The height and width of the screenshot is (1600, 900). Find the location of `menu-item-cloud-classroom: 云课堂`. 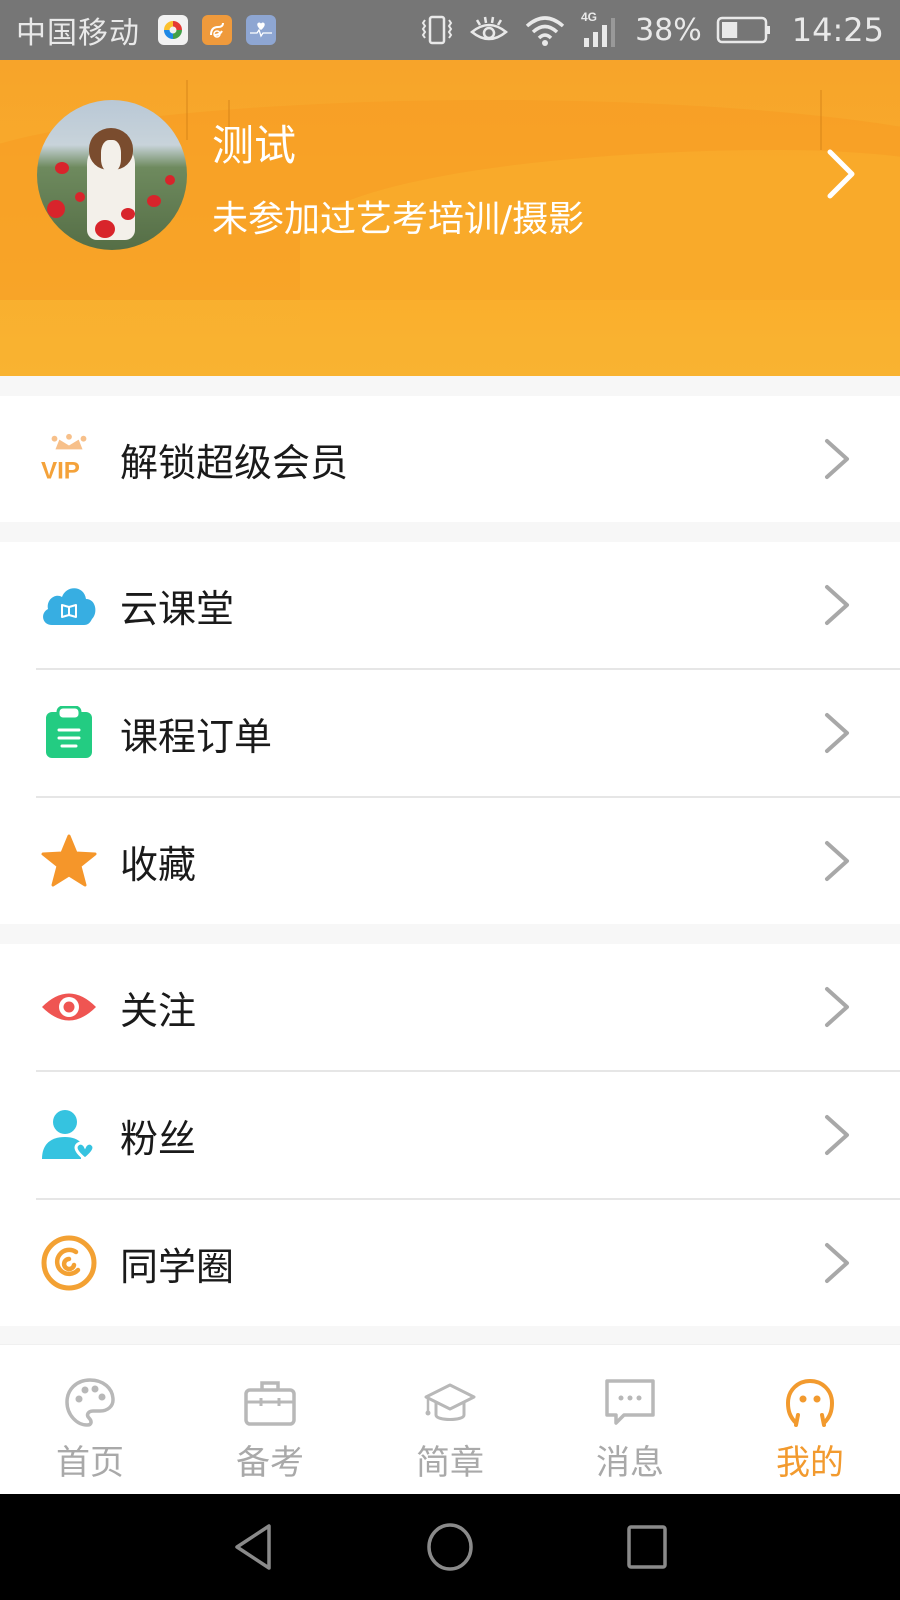

menu-item-cloud-classroom: 云课堂 is located at coordinates (450, 605).